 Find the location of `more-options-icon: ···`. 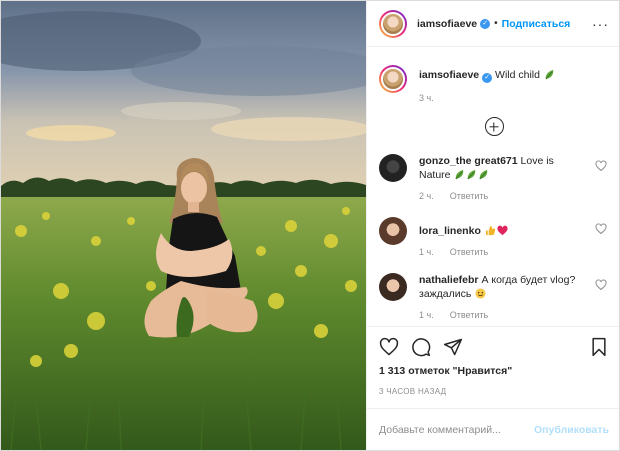

more-options-icon: ··· is located at coordinates (600, 24).